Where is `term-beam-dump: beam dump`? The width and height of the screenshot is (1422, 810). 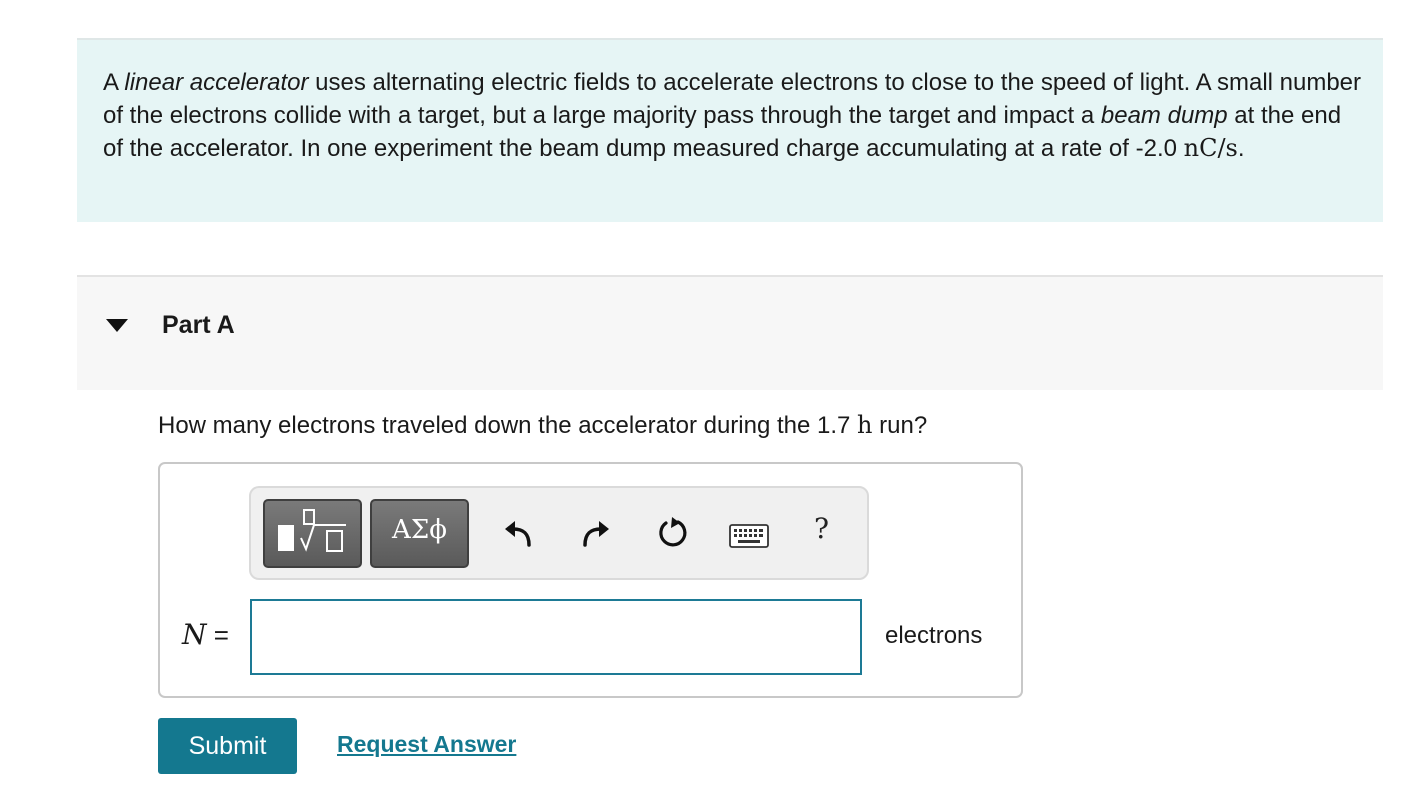 term-beam-dump: beam dump is located at coordinates (1164, 115).